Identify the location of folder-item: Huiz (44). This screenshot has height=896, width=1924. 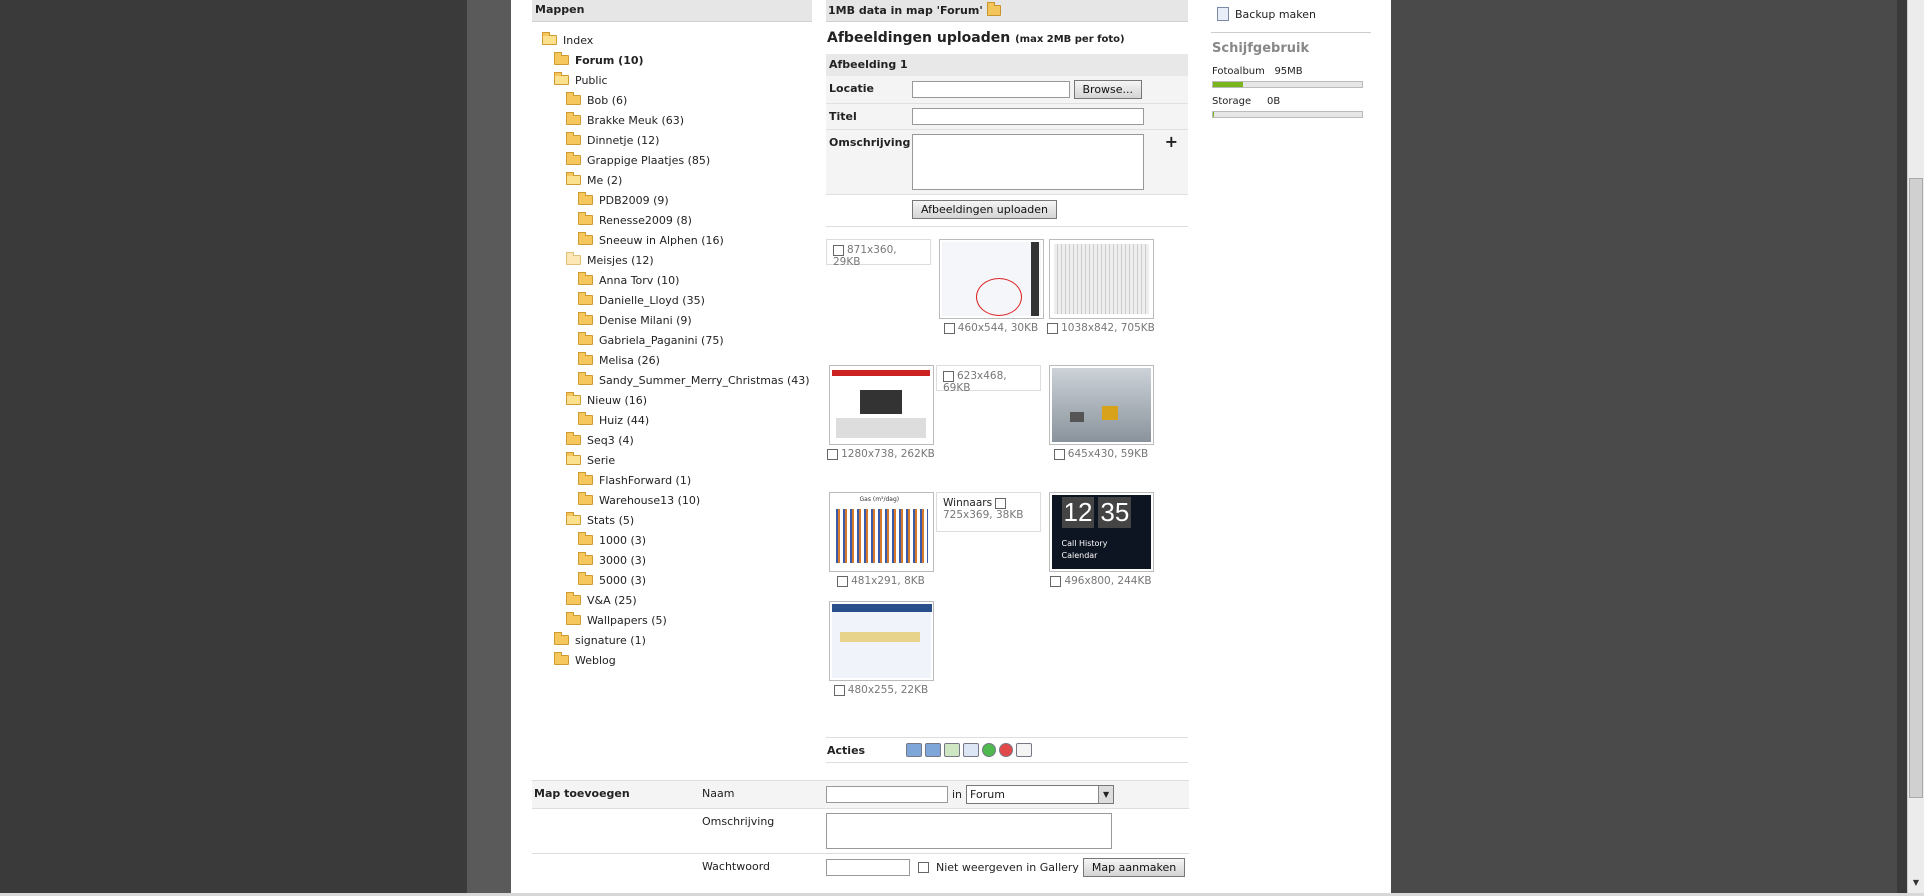
(672, 420).